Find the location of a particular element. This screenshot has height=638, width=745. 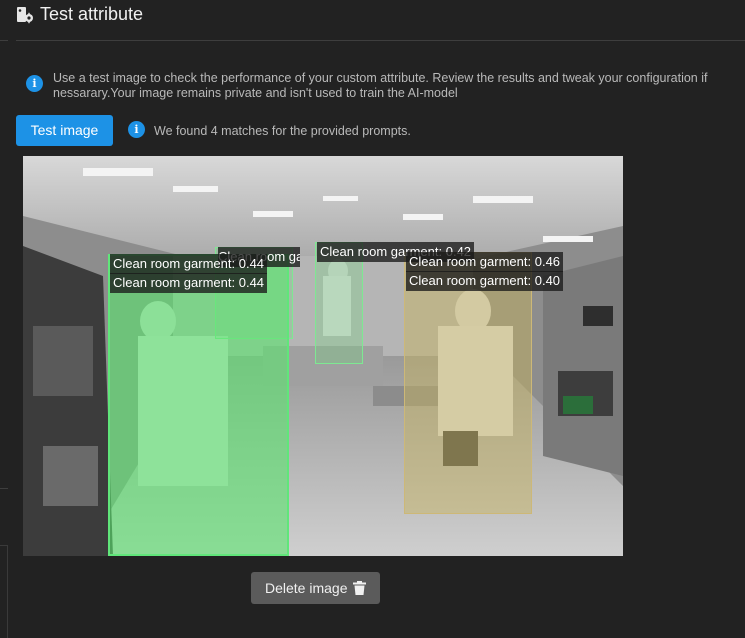

test-image-button: Test image is located at coordinates (64, 130).